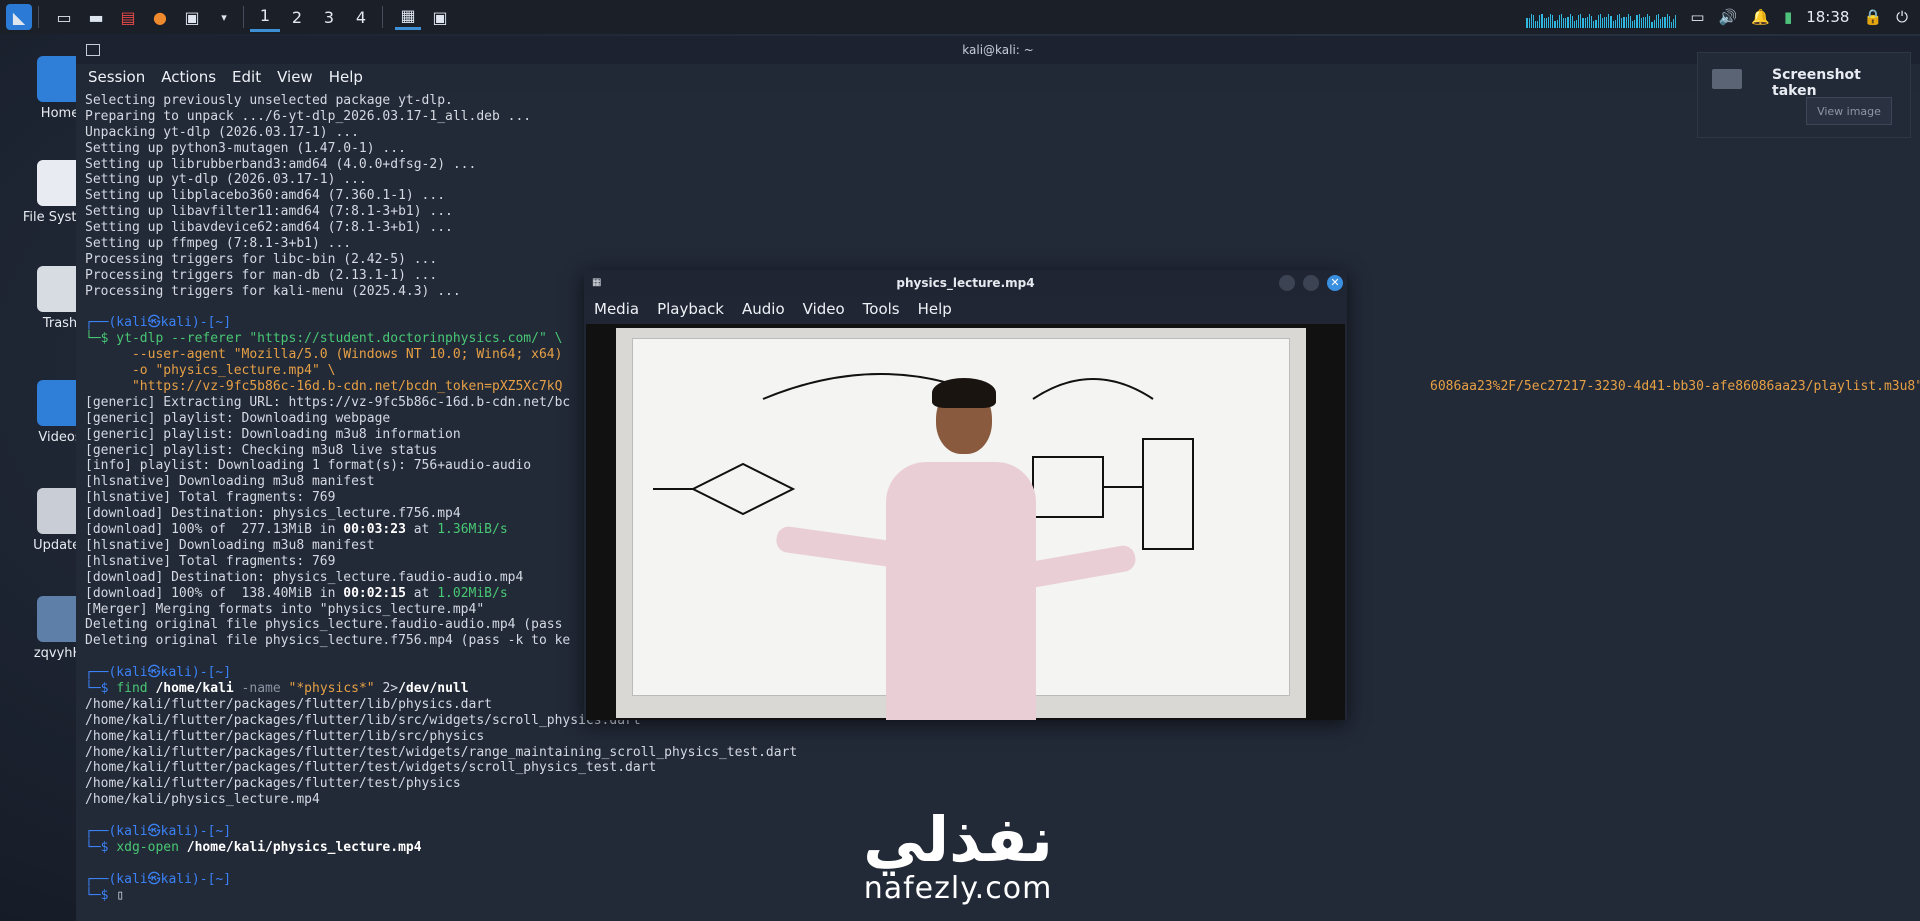 The height and width of the screenshot is (921, 1920). What do you see at coordinates (96, 17) in the screenshot?
I see `file-manager-icon: ▬` at bounding box center [96, 17].